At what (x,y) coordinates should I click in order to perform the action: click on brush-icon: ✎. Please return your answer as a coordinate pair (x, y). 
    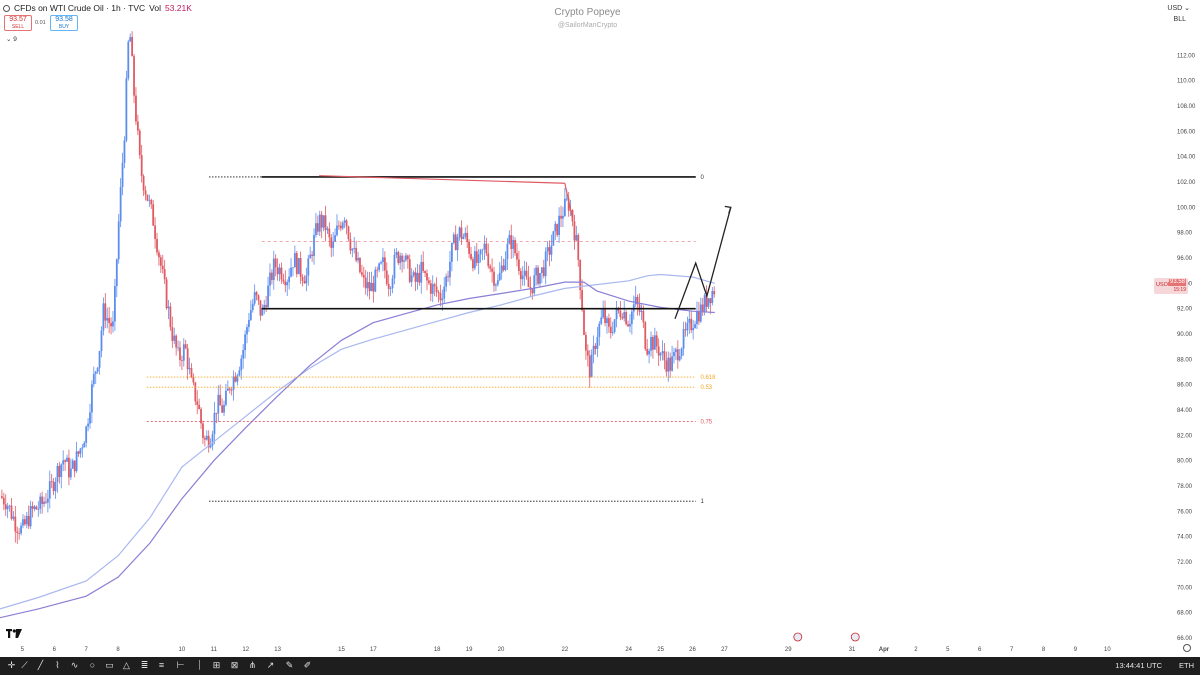
    Looking at the image, I should click on (289, 665).